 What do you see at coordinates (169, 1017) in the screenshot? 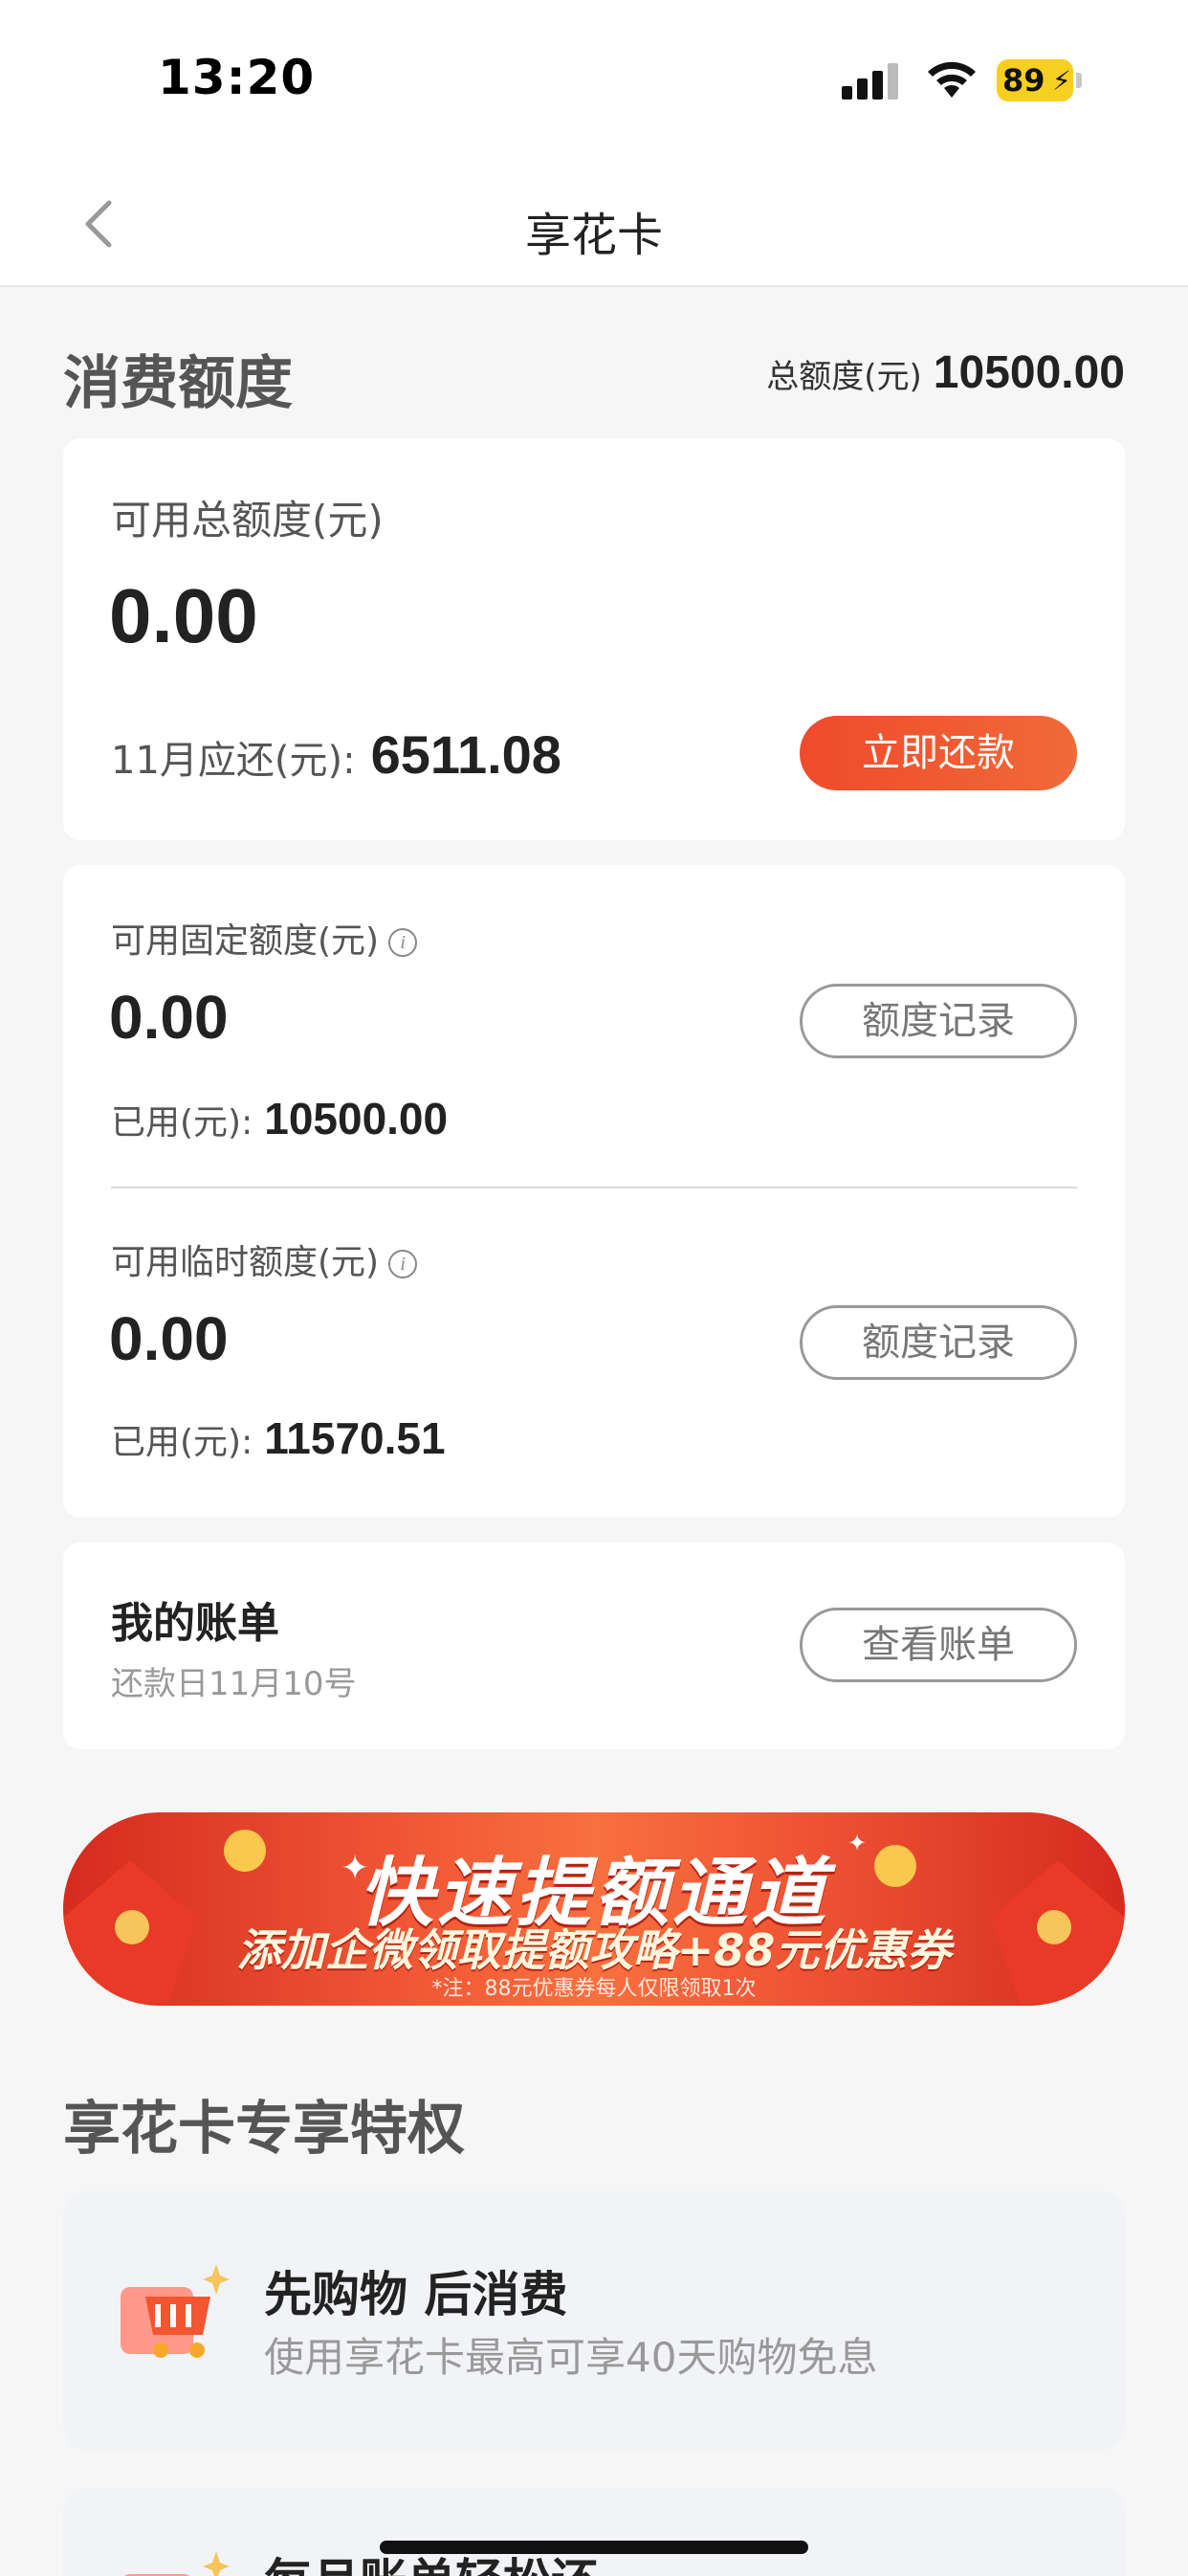
I see `fixed-quota-value: 0.00` at bounding box center [169, 1017].